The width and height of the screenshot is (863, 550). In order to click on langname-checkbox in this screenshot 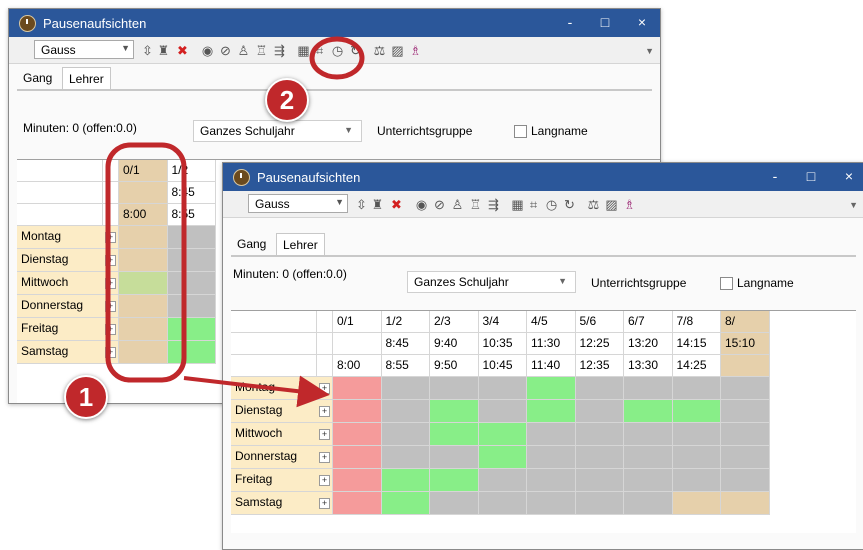, I will do `click(520, 131)`.